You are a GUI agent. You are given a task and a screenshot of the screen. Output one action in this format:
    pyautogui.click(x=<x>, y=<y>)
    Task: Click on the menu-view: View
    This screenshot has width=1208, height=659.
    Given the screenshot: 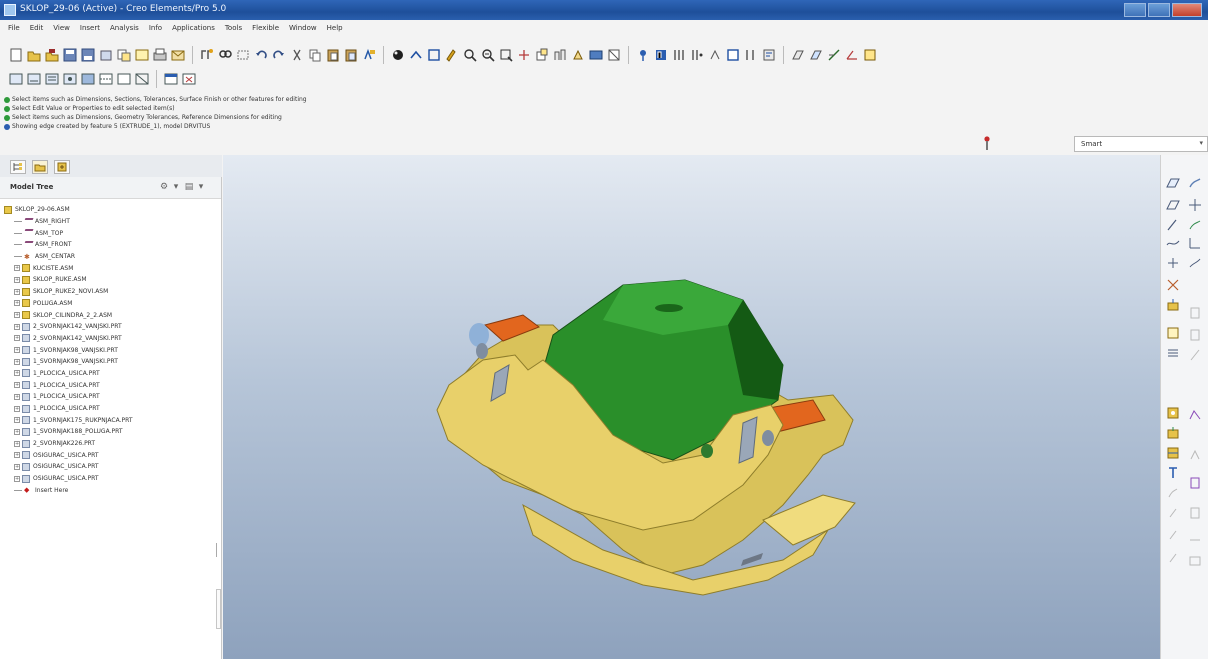 What is the action you would take?
    pyautogui.click(x=61, y=28)
    